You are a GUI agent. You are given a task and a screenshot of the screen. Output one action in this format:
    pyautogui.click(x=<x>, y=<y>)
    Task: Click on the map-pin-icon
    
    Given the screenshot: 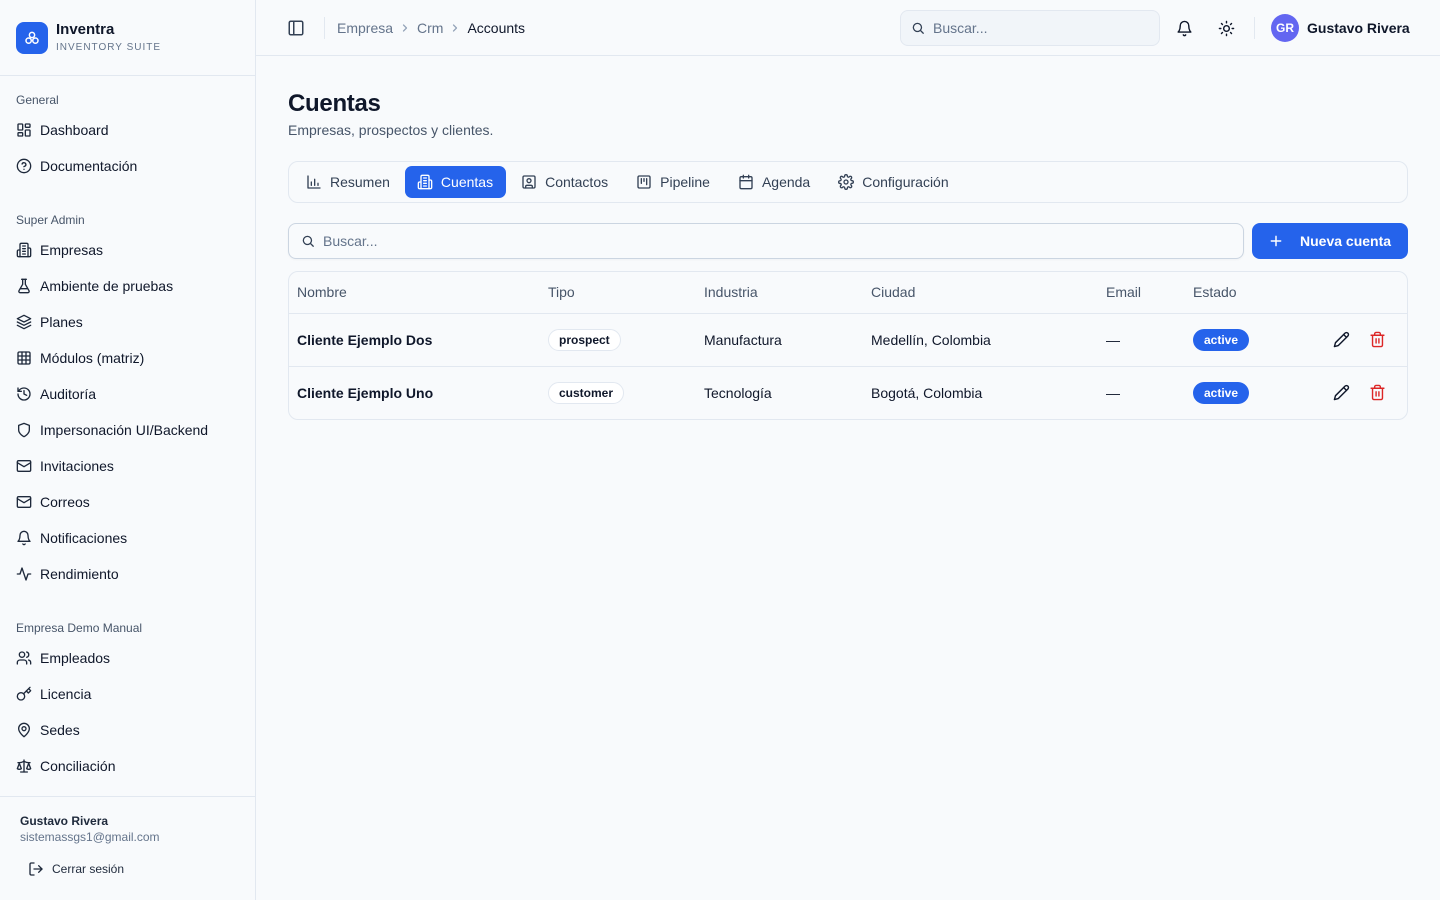 What is the action you would take?
    pyautogui.click(x=24, y=730)
    